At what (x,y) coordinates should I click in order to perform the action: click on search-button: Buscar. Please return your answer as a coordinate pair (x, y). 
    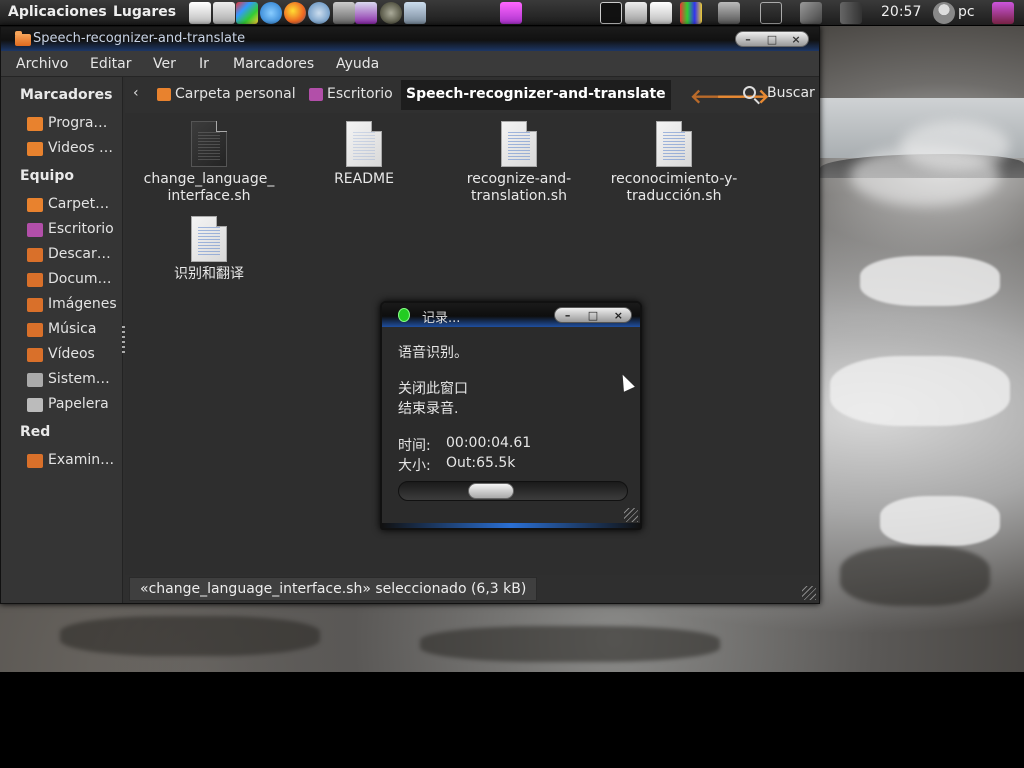
    Looking at the image, I should click on (779, 95).